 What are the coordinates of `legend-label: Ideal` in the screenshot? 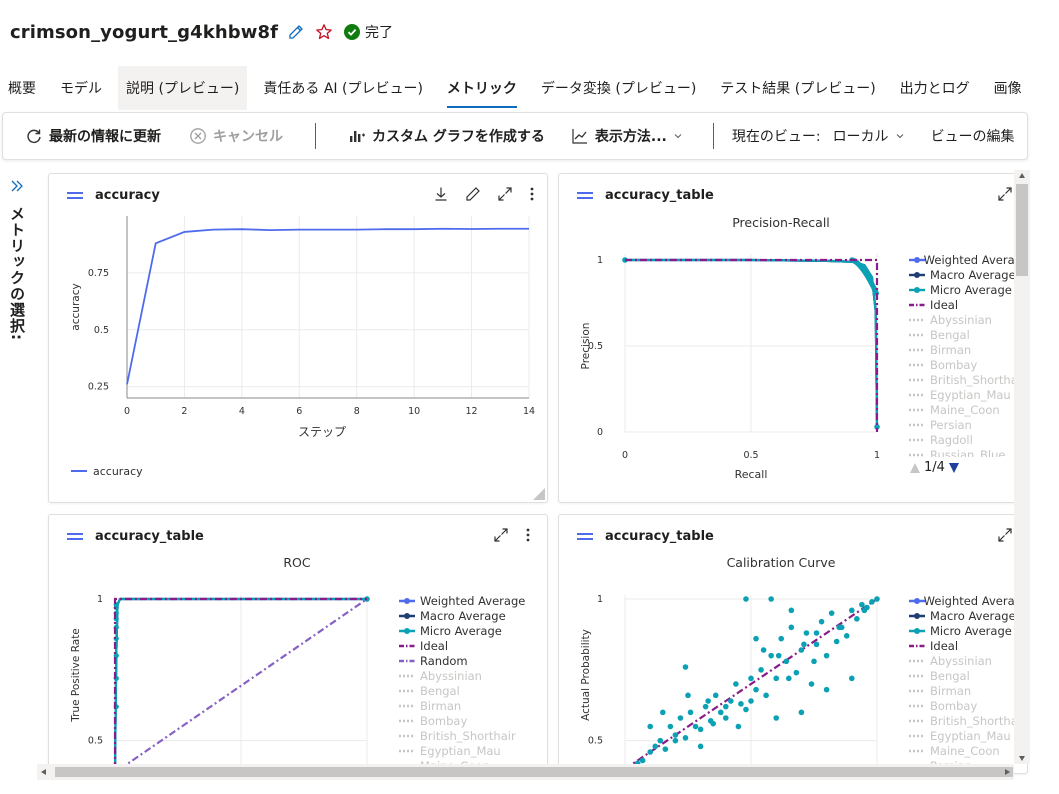 It's located at (434, 645).